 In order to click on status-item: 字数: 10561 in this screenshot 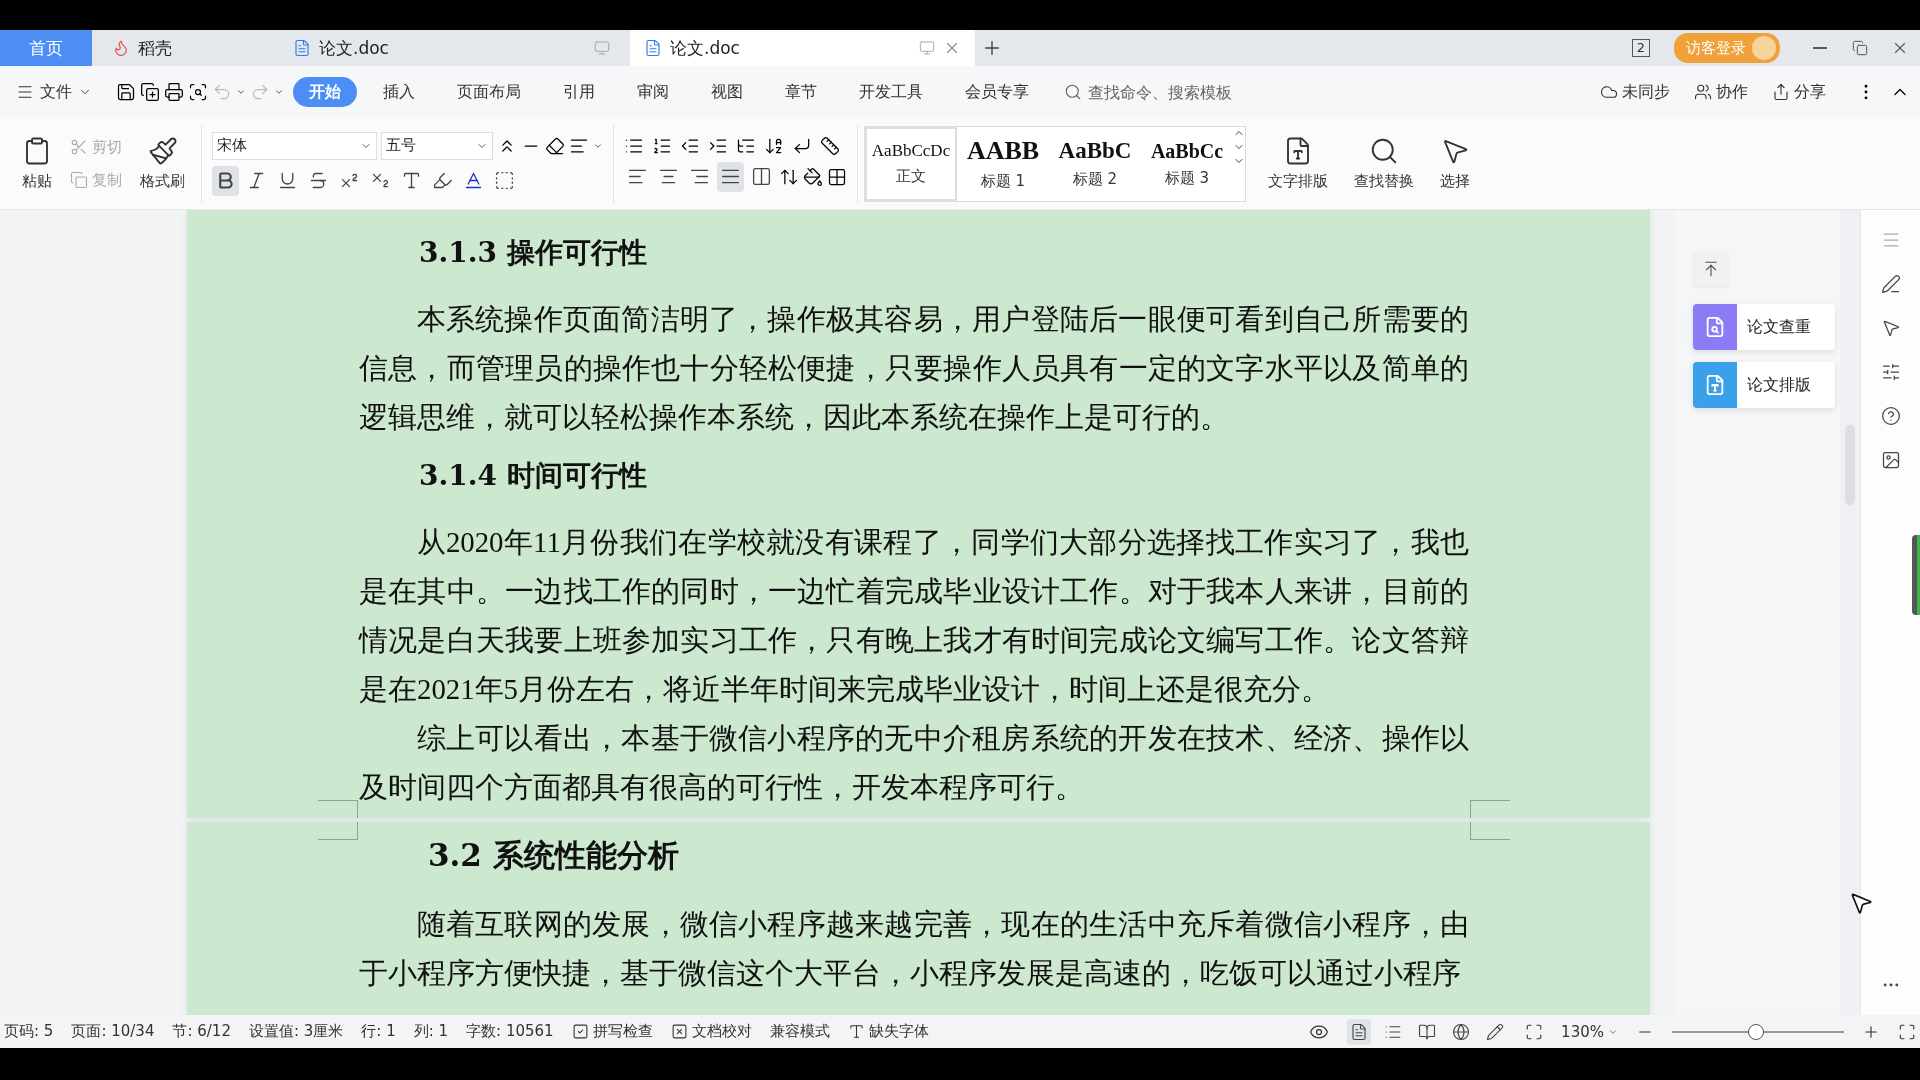, I will do `click(510, 1031)`.